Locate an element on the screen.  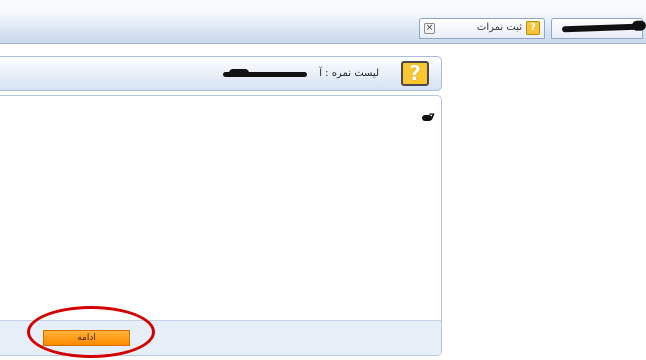
tab-bar: × ثبت نمرات ? is located at coordinates (323, 29).